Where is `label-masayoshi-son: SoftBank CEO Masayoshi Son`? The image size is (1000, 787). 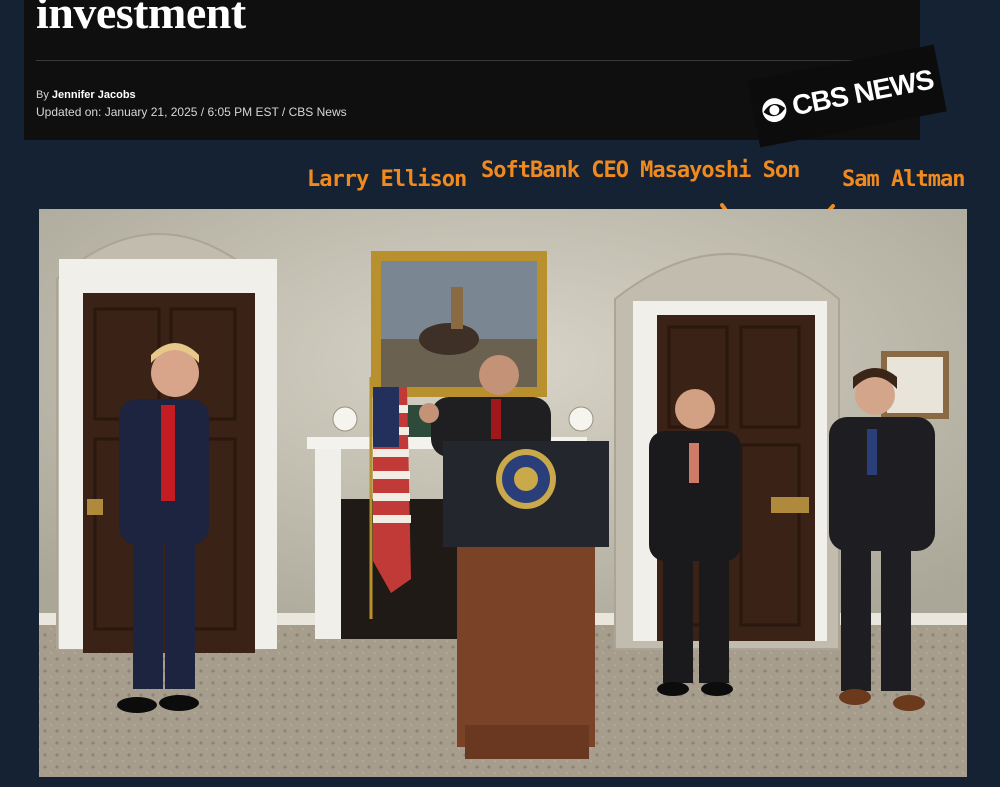 label-masayoshi-son: SoftBank CEO Masayoshi Son is located at coordinates (640, 170).